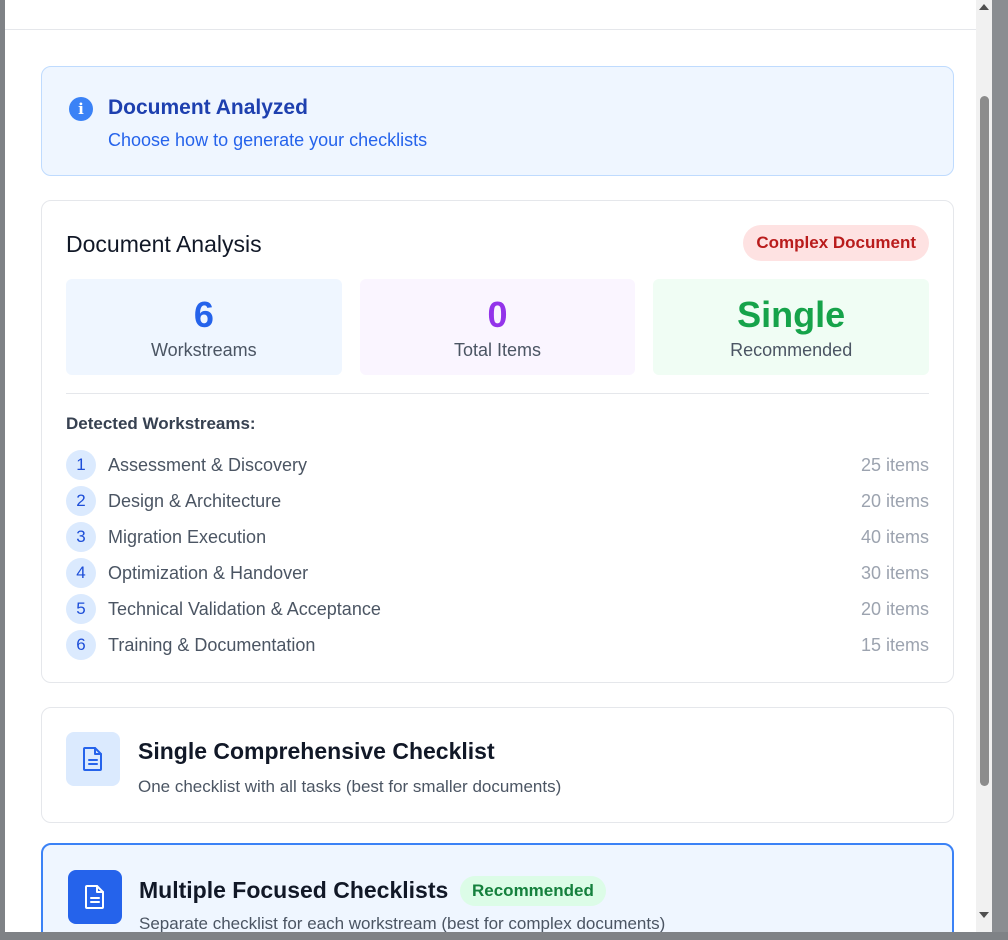 The width and height of the screenshot is (1008, 940). Describe the element at coordinates (244, 608) in the screenshot. I see `workstream-name: Technical Validation & Acceptance` at that location.